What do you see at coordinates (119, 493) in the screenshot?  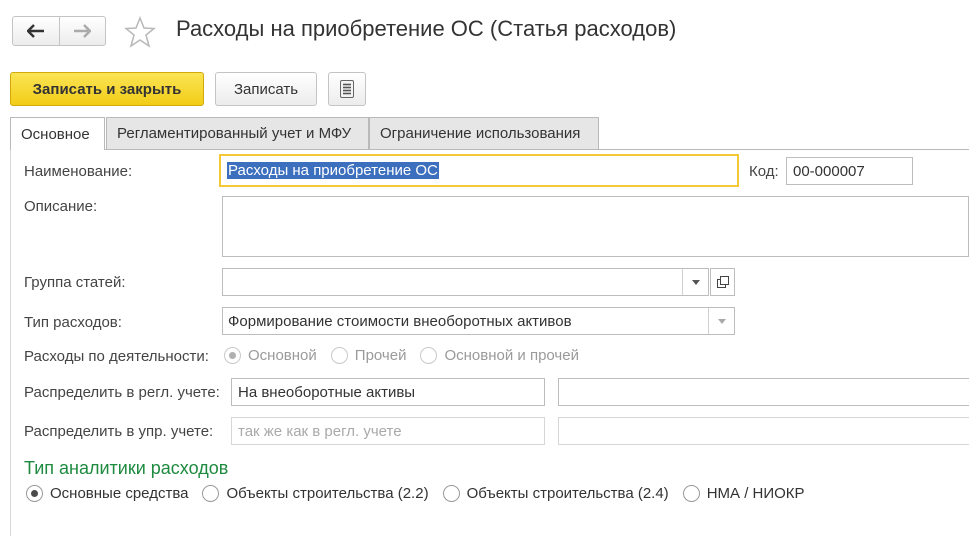 I see `radio-label: Основные средства` at bounding box center [119, 493].